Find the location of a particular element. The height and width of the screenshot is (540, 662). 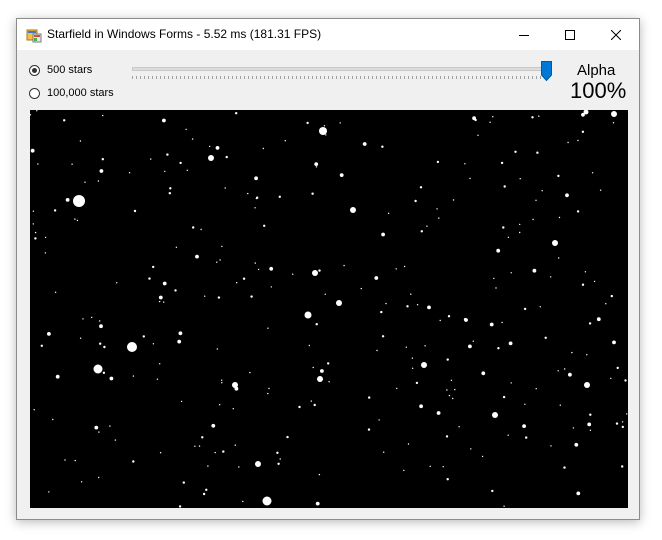

close-button is located at coordinates (616, 34).